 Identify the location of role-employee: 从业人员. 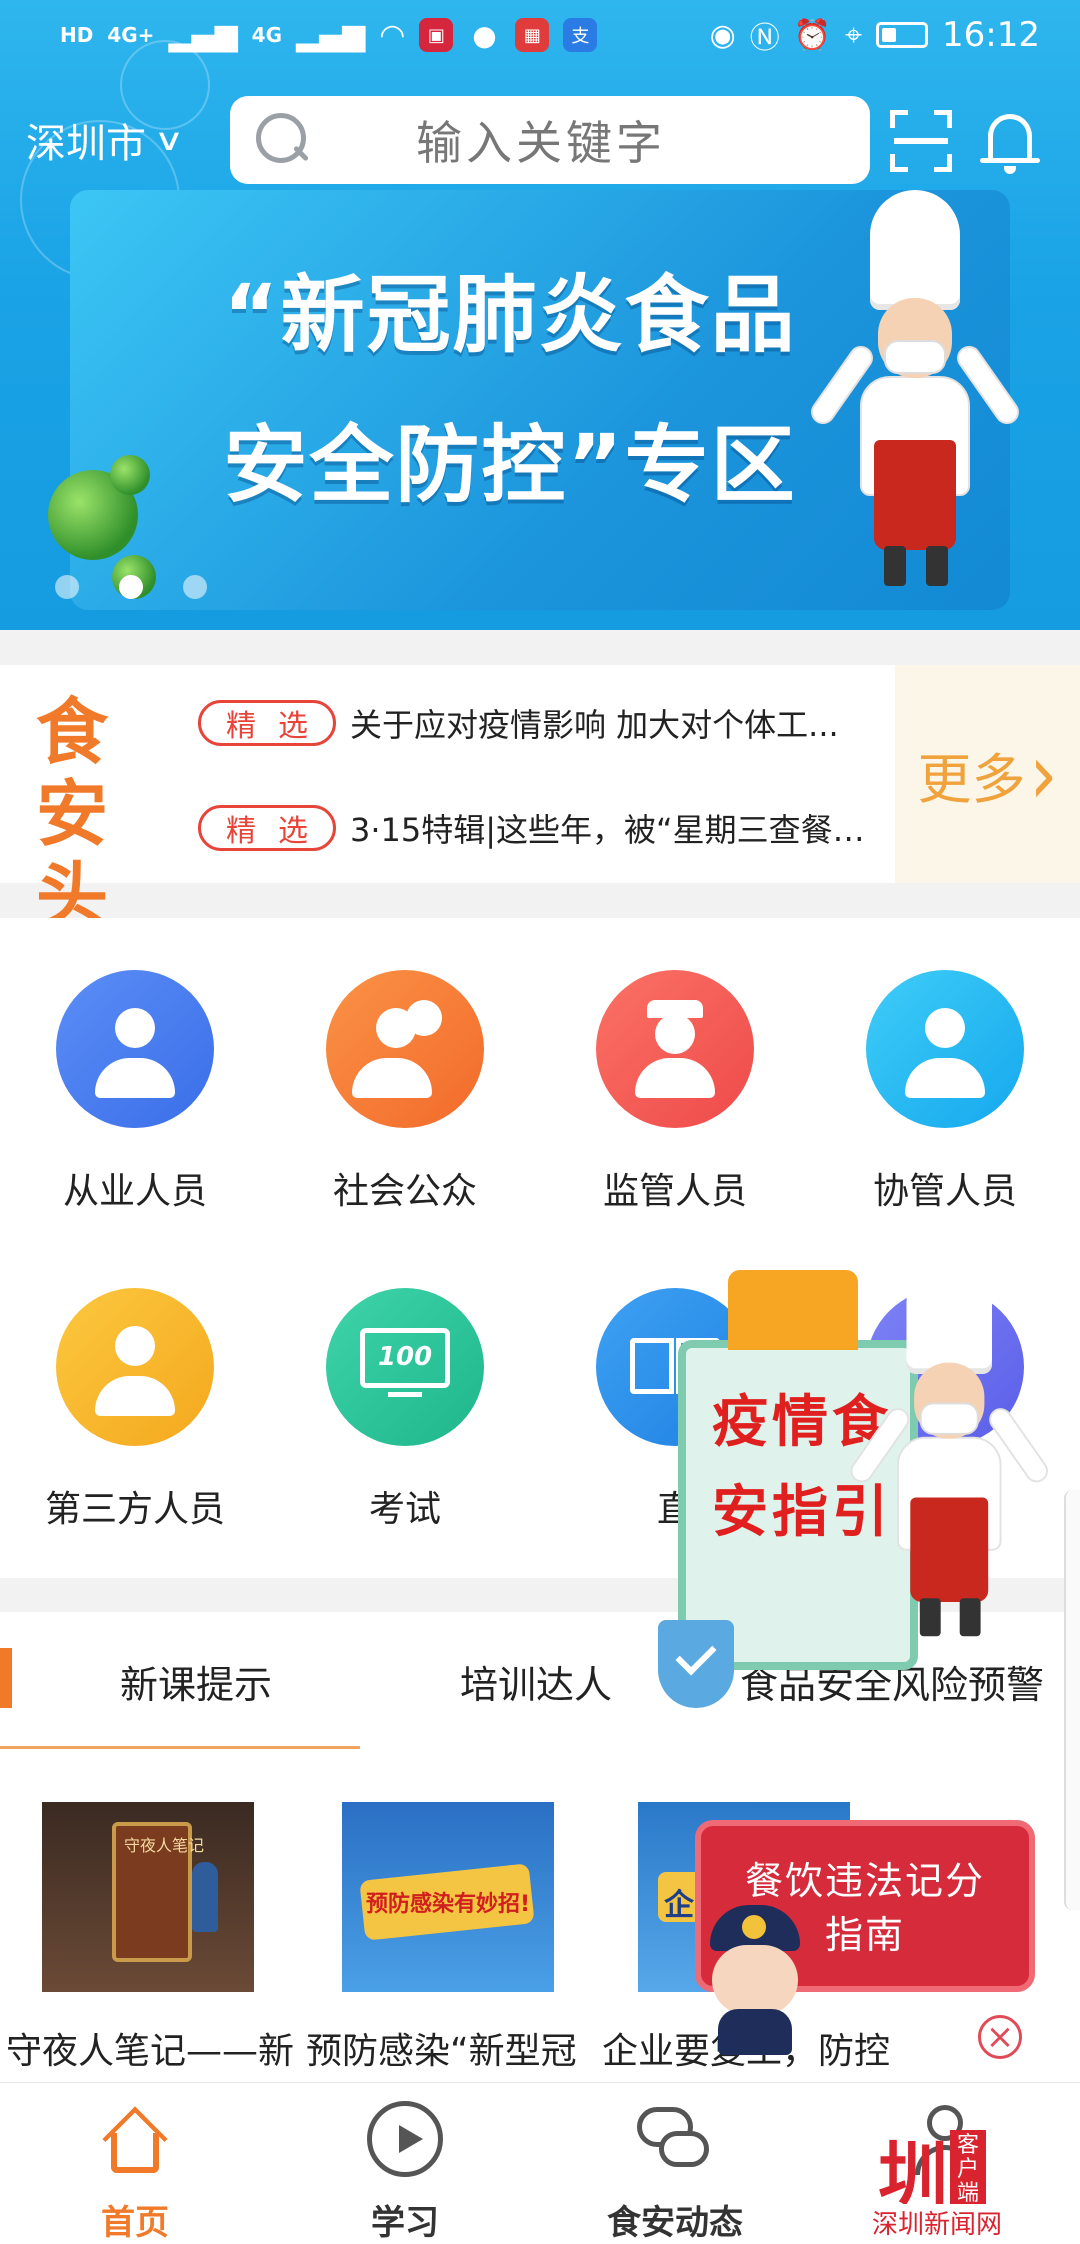
(135, 1092).